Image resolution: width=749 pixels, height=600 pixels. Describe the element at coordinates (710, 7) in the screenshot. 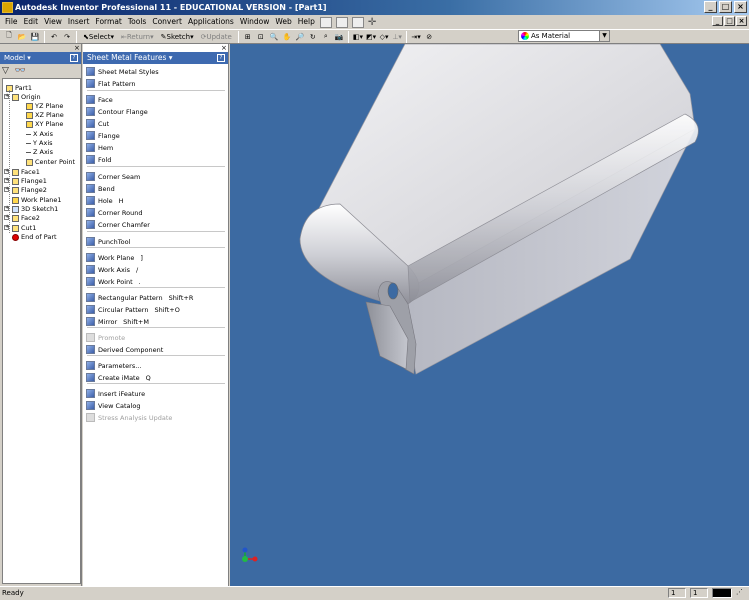

I see `minimize-button: _` at that location.